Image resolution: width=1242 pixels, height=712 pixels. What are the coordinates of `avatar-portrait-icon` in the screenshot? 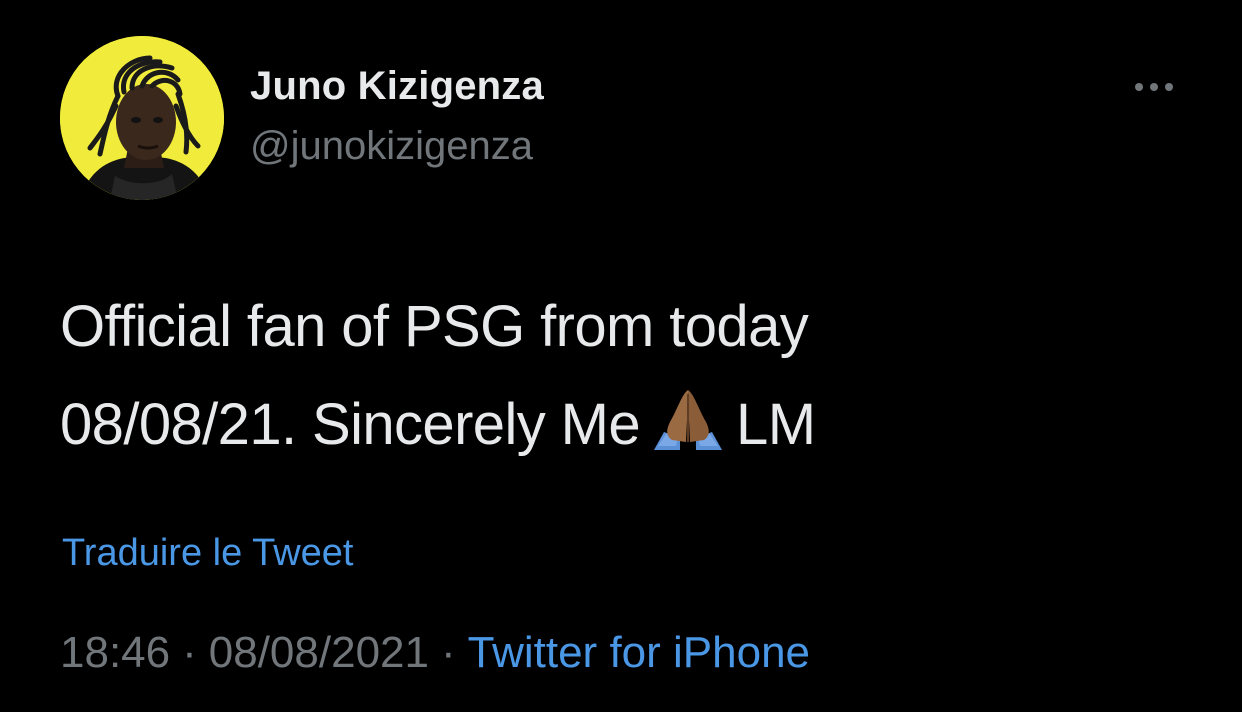 It's located at (142, 118).